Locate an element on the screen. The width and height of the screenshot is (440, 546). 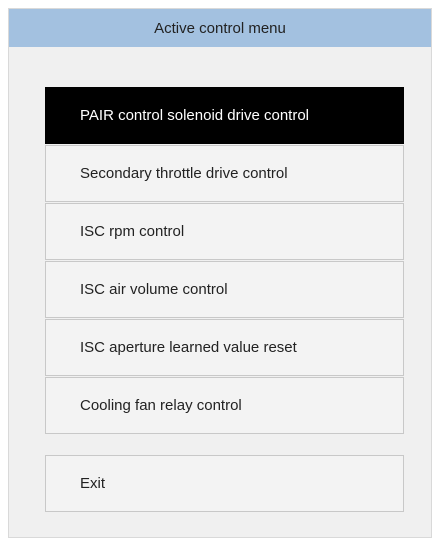
exit-button-label: Exit is located at coordinates (93, 483).